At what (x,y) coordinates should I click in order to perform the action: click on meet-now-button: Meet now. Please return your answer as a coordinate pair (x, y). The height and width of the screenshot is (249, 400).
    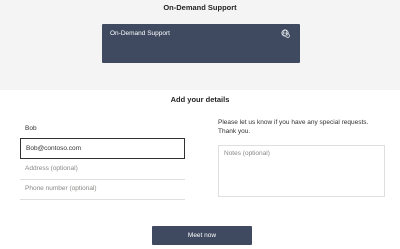
    Looking at the image, I should click on (202, 235).